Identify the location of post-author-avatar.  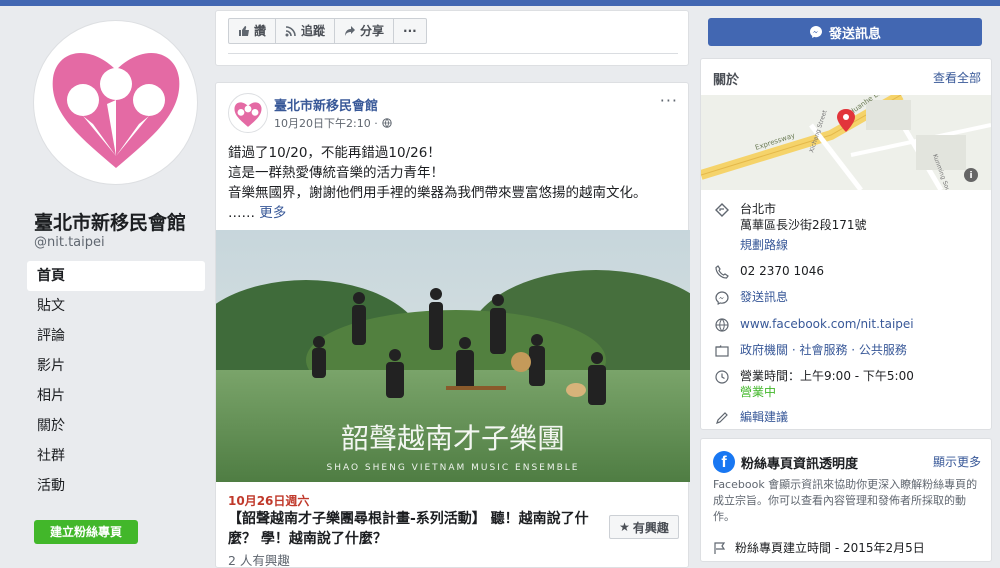
(248, 113).